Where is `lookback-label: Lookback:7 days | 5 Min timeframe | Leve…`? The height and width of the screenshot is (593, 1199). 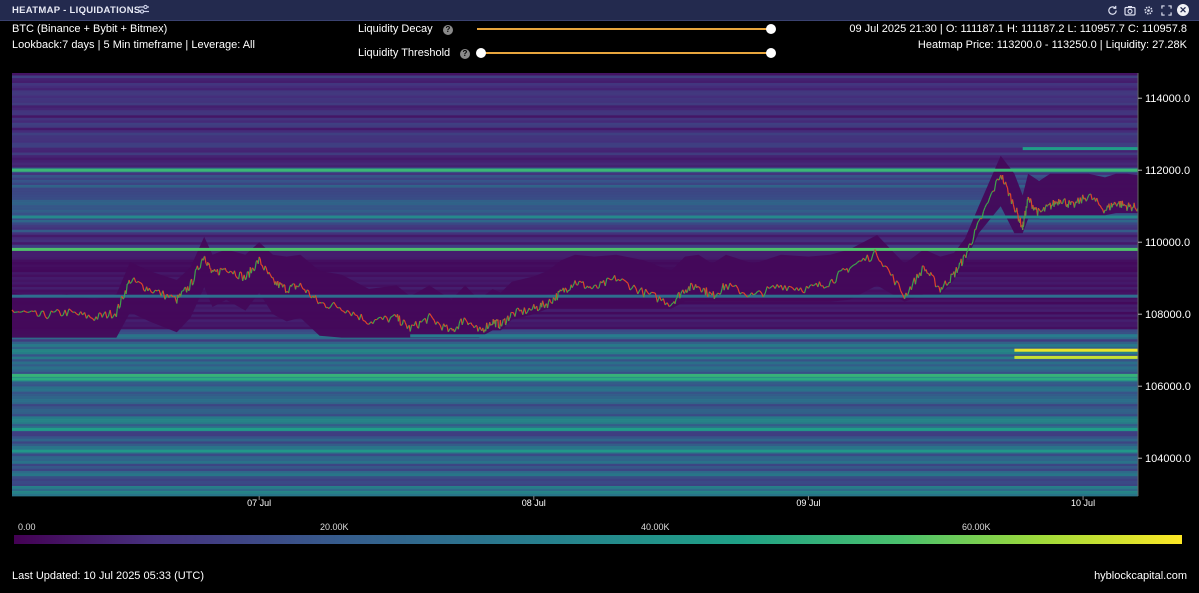
lookback-label: Lookback:7 days | 5 Min timeframe | Leve… is located at coordinates (133, 45).